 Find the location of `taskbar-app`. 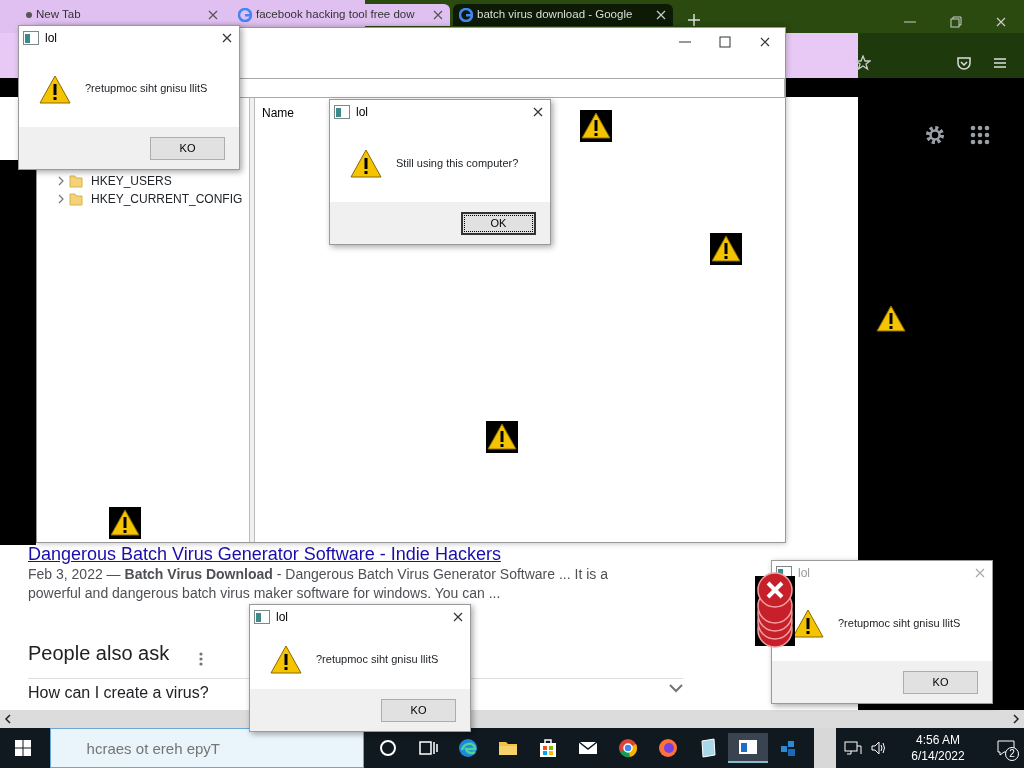

taskbar-app is located at coordinates (748, 748).